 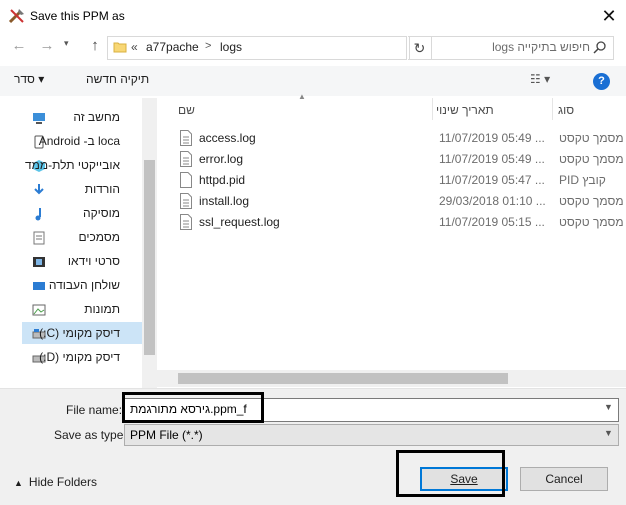 I want to click on file-name: ssl_request.log, so click(x=239, y=222).